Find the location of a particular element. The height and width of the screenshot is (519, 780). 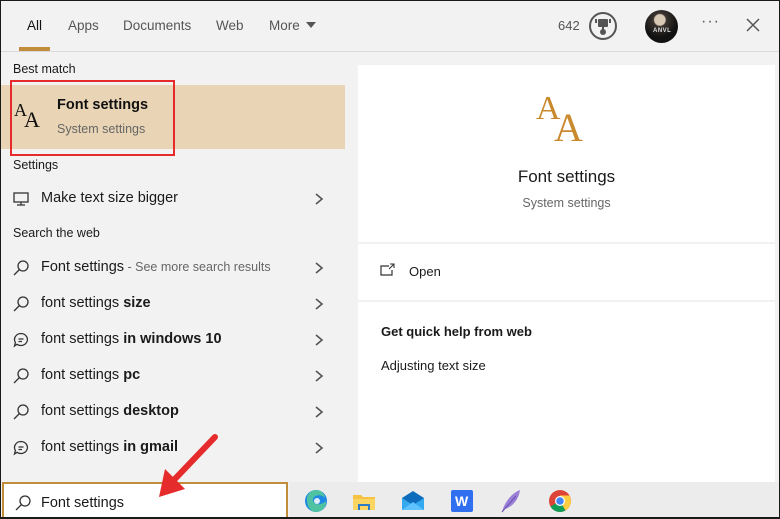

tab-all-label: All is located at coordinates (35, 25).